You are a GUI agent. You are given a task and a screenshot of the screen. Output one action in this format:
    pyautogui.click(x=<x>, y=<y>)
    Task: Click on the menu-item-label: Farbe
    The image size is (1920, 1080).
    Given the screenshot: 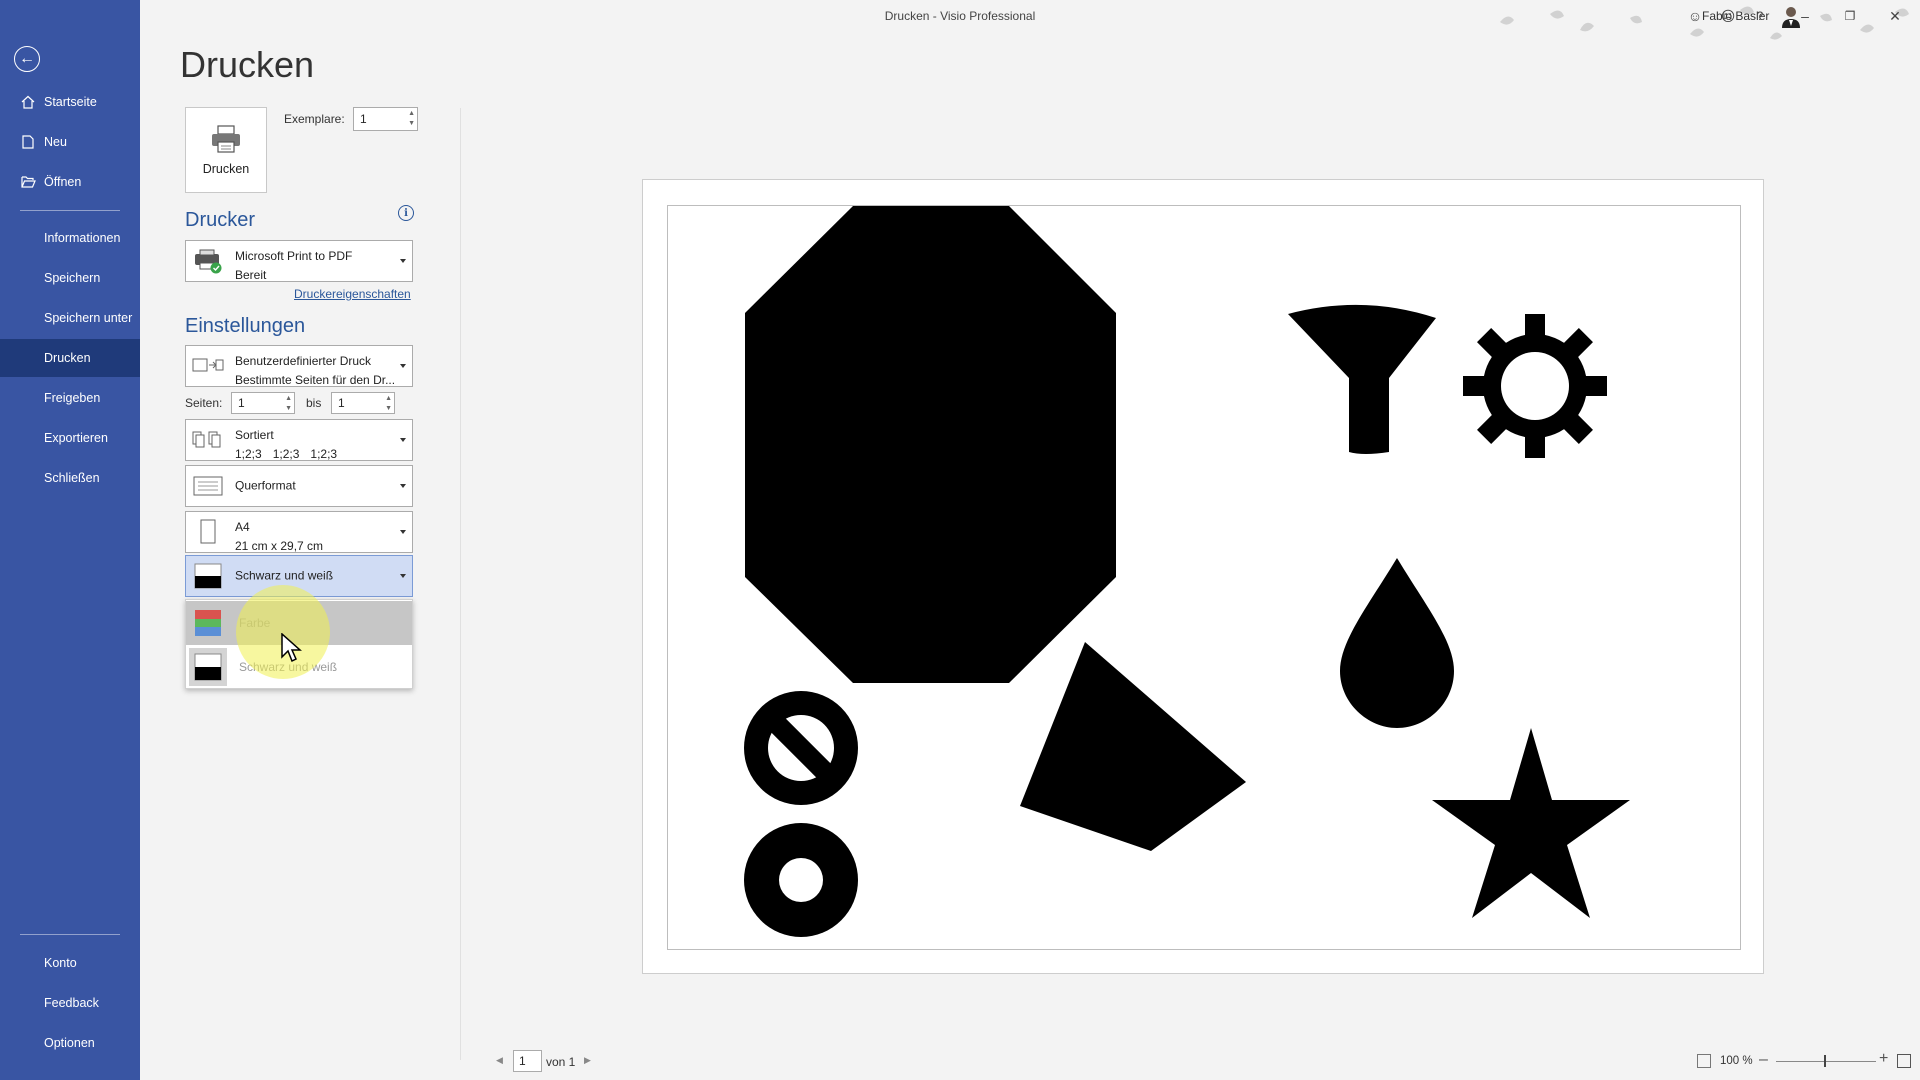 What is the action you would take?
    pyautogui.click(x=255, y=623)
    